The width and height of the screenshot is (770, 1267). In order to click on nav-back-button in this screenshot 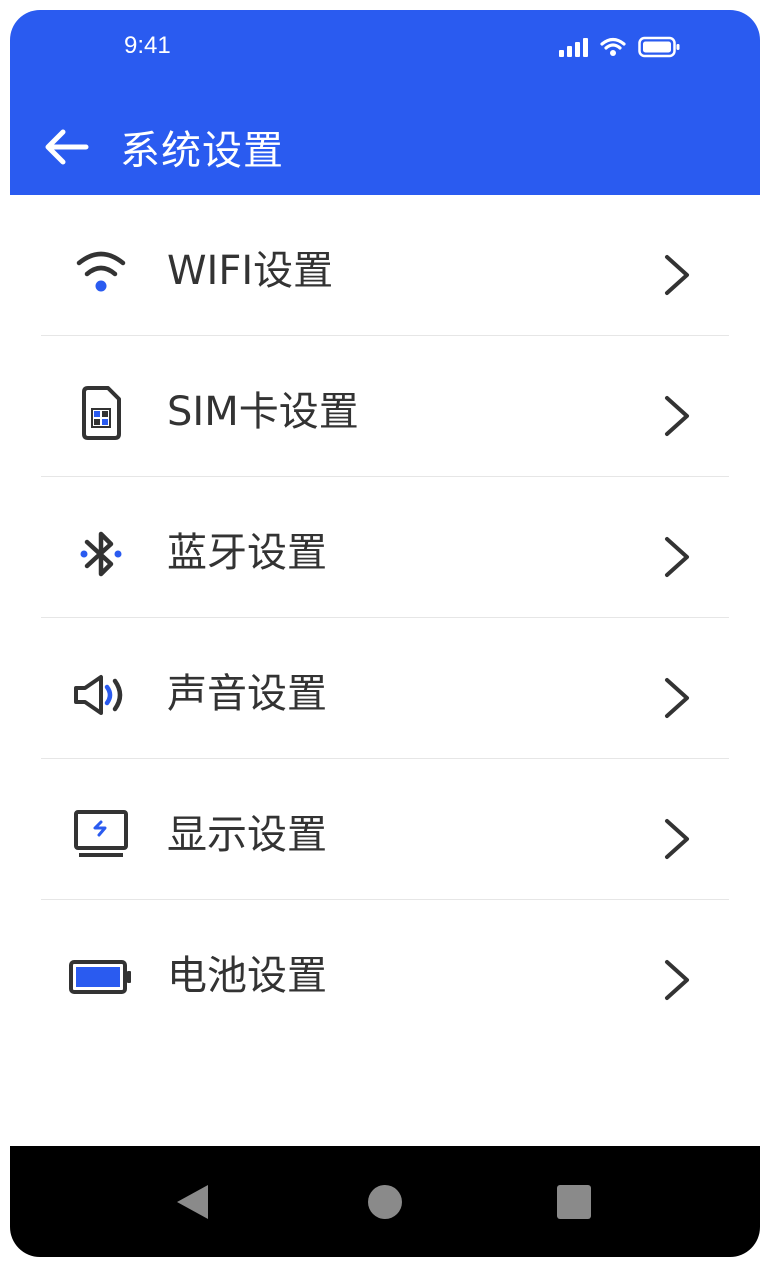, I will do `click(192, 1202)`.